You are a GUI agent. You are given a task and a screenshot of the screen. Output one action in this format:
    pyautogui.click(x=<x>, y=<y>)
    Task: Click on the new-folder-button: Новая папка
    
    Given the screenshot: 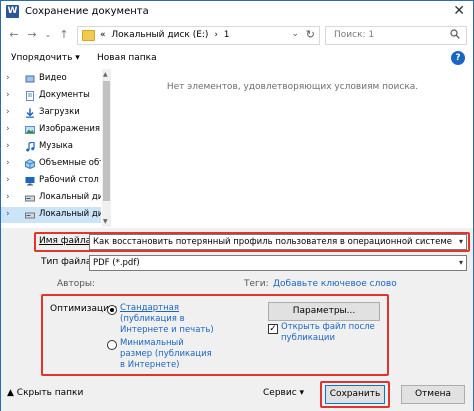 What is the action you would take?
    pyautogui.click(x=127, y=58)
    